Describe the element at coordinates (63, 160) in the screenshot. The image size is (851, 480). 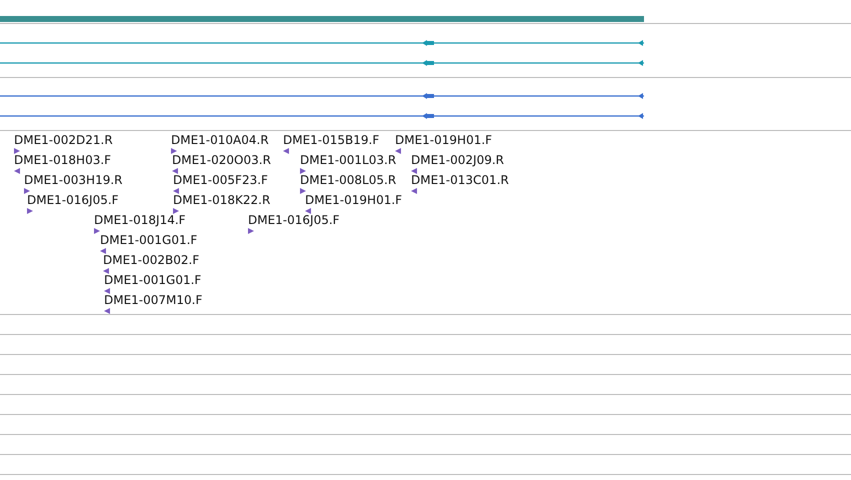
I see `feature-label: DME1-018H03.F` at that location.